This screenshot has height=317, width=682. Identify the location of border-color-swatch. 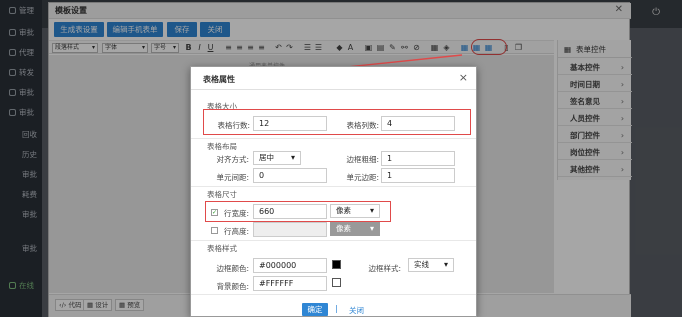
(336, 264).